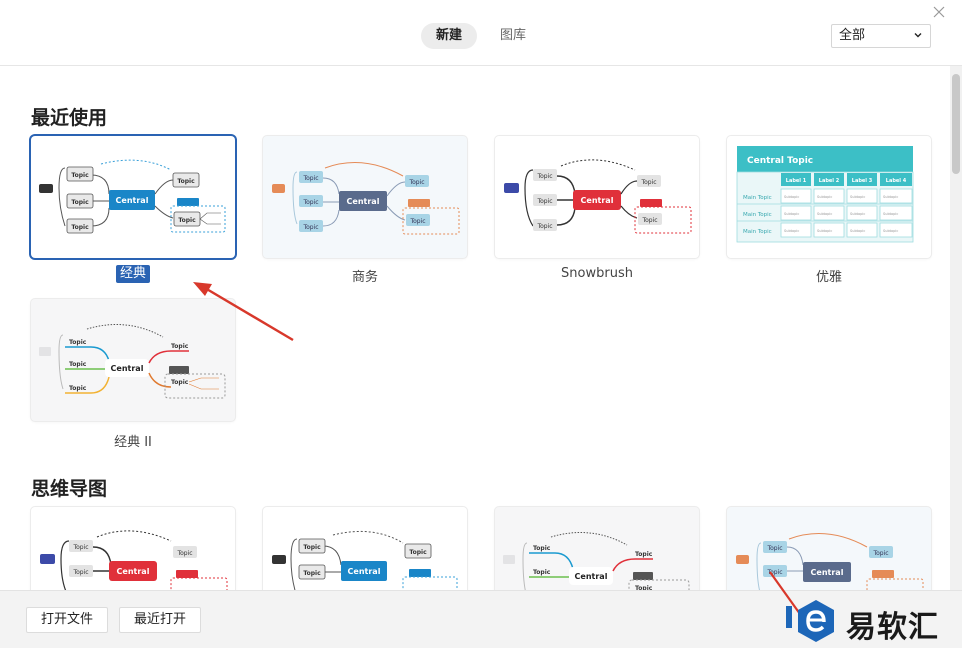 The width and height of the screenshot is (962, 648). Describe the element at coordinates (896, 181) in the screenshot. I see `preview-label-4: Label 4` at that location.